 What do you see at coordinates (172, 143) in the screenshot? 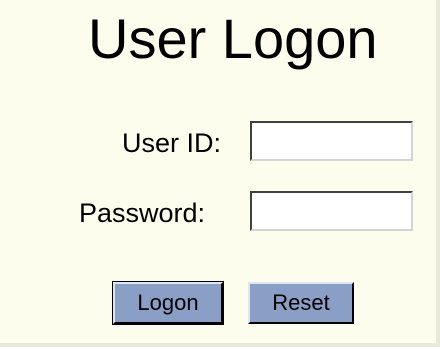
I see `user-id-label: User ID:` at bounding box center [172, 143].